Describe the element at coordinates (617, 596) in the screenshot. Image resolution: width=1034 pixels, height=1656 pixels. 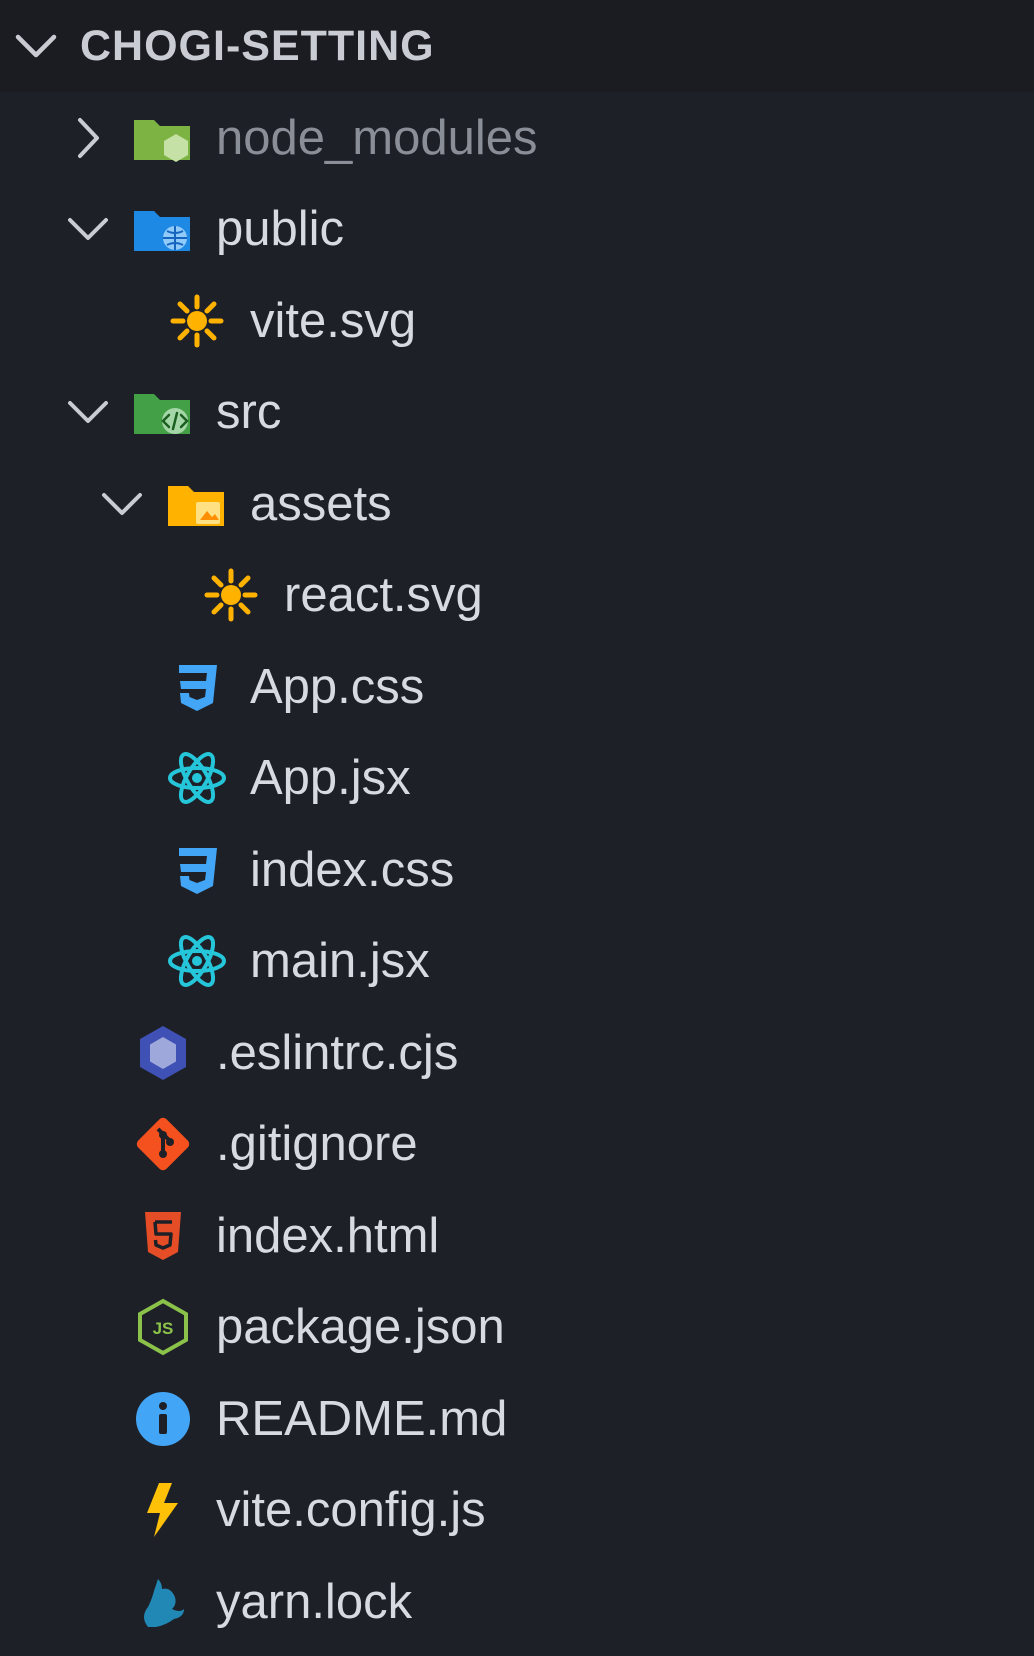
I see `tree-item-react-svg: react.svg` at that location.